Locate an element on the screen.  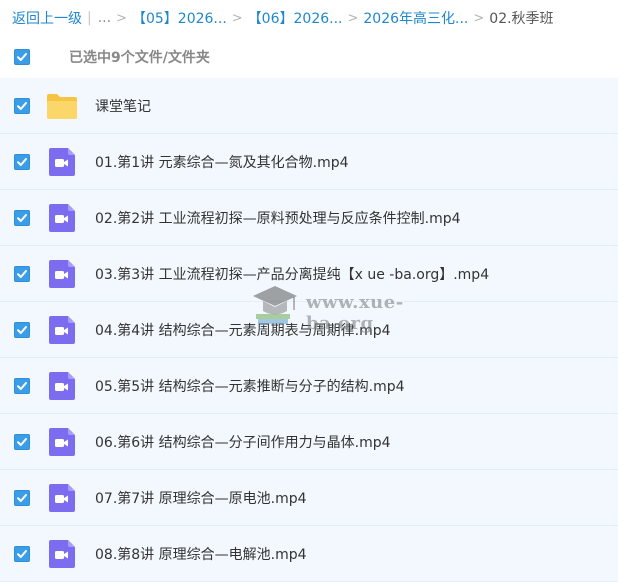
list-item: 06.第6讲 结构综合—分子间作用力与晶体.mp4 is located at coordinates (309, 442).